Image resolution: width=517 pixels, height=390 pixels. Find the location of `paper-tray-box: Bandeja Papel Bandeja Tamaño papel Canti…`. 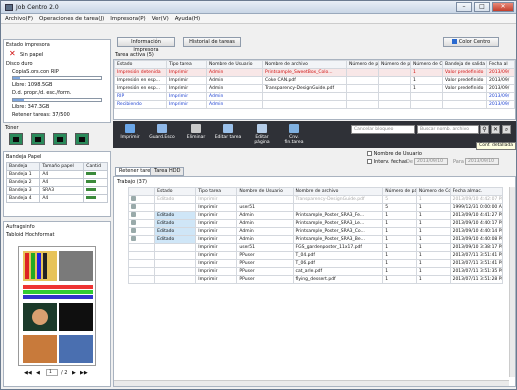

paper-tray-box: Bandeja Papel Bandeja Tamaño papel Canti… is located at coordinates (57, 184).